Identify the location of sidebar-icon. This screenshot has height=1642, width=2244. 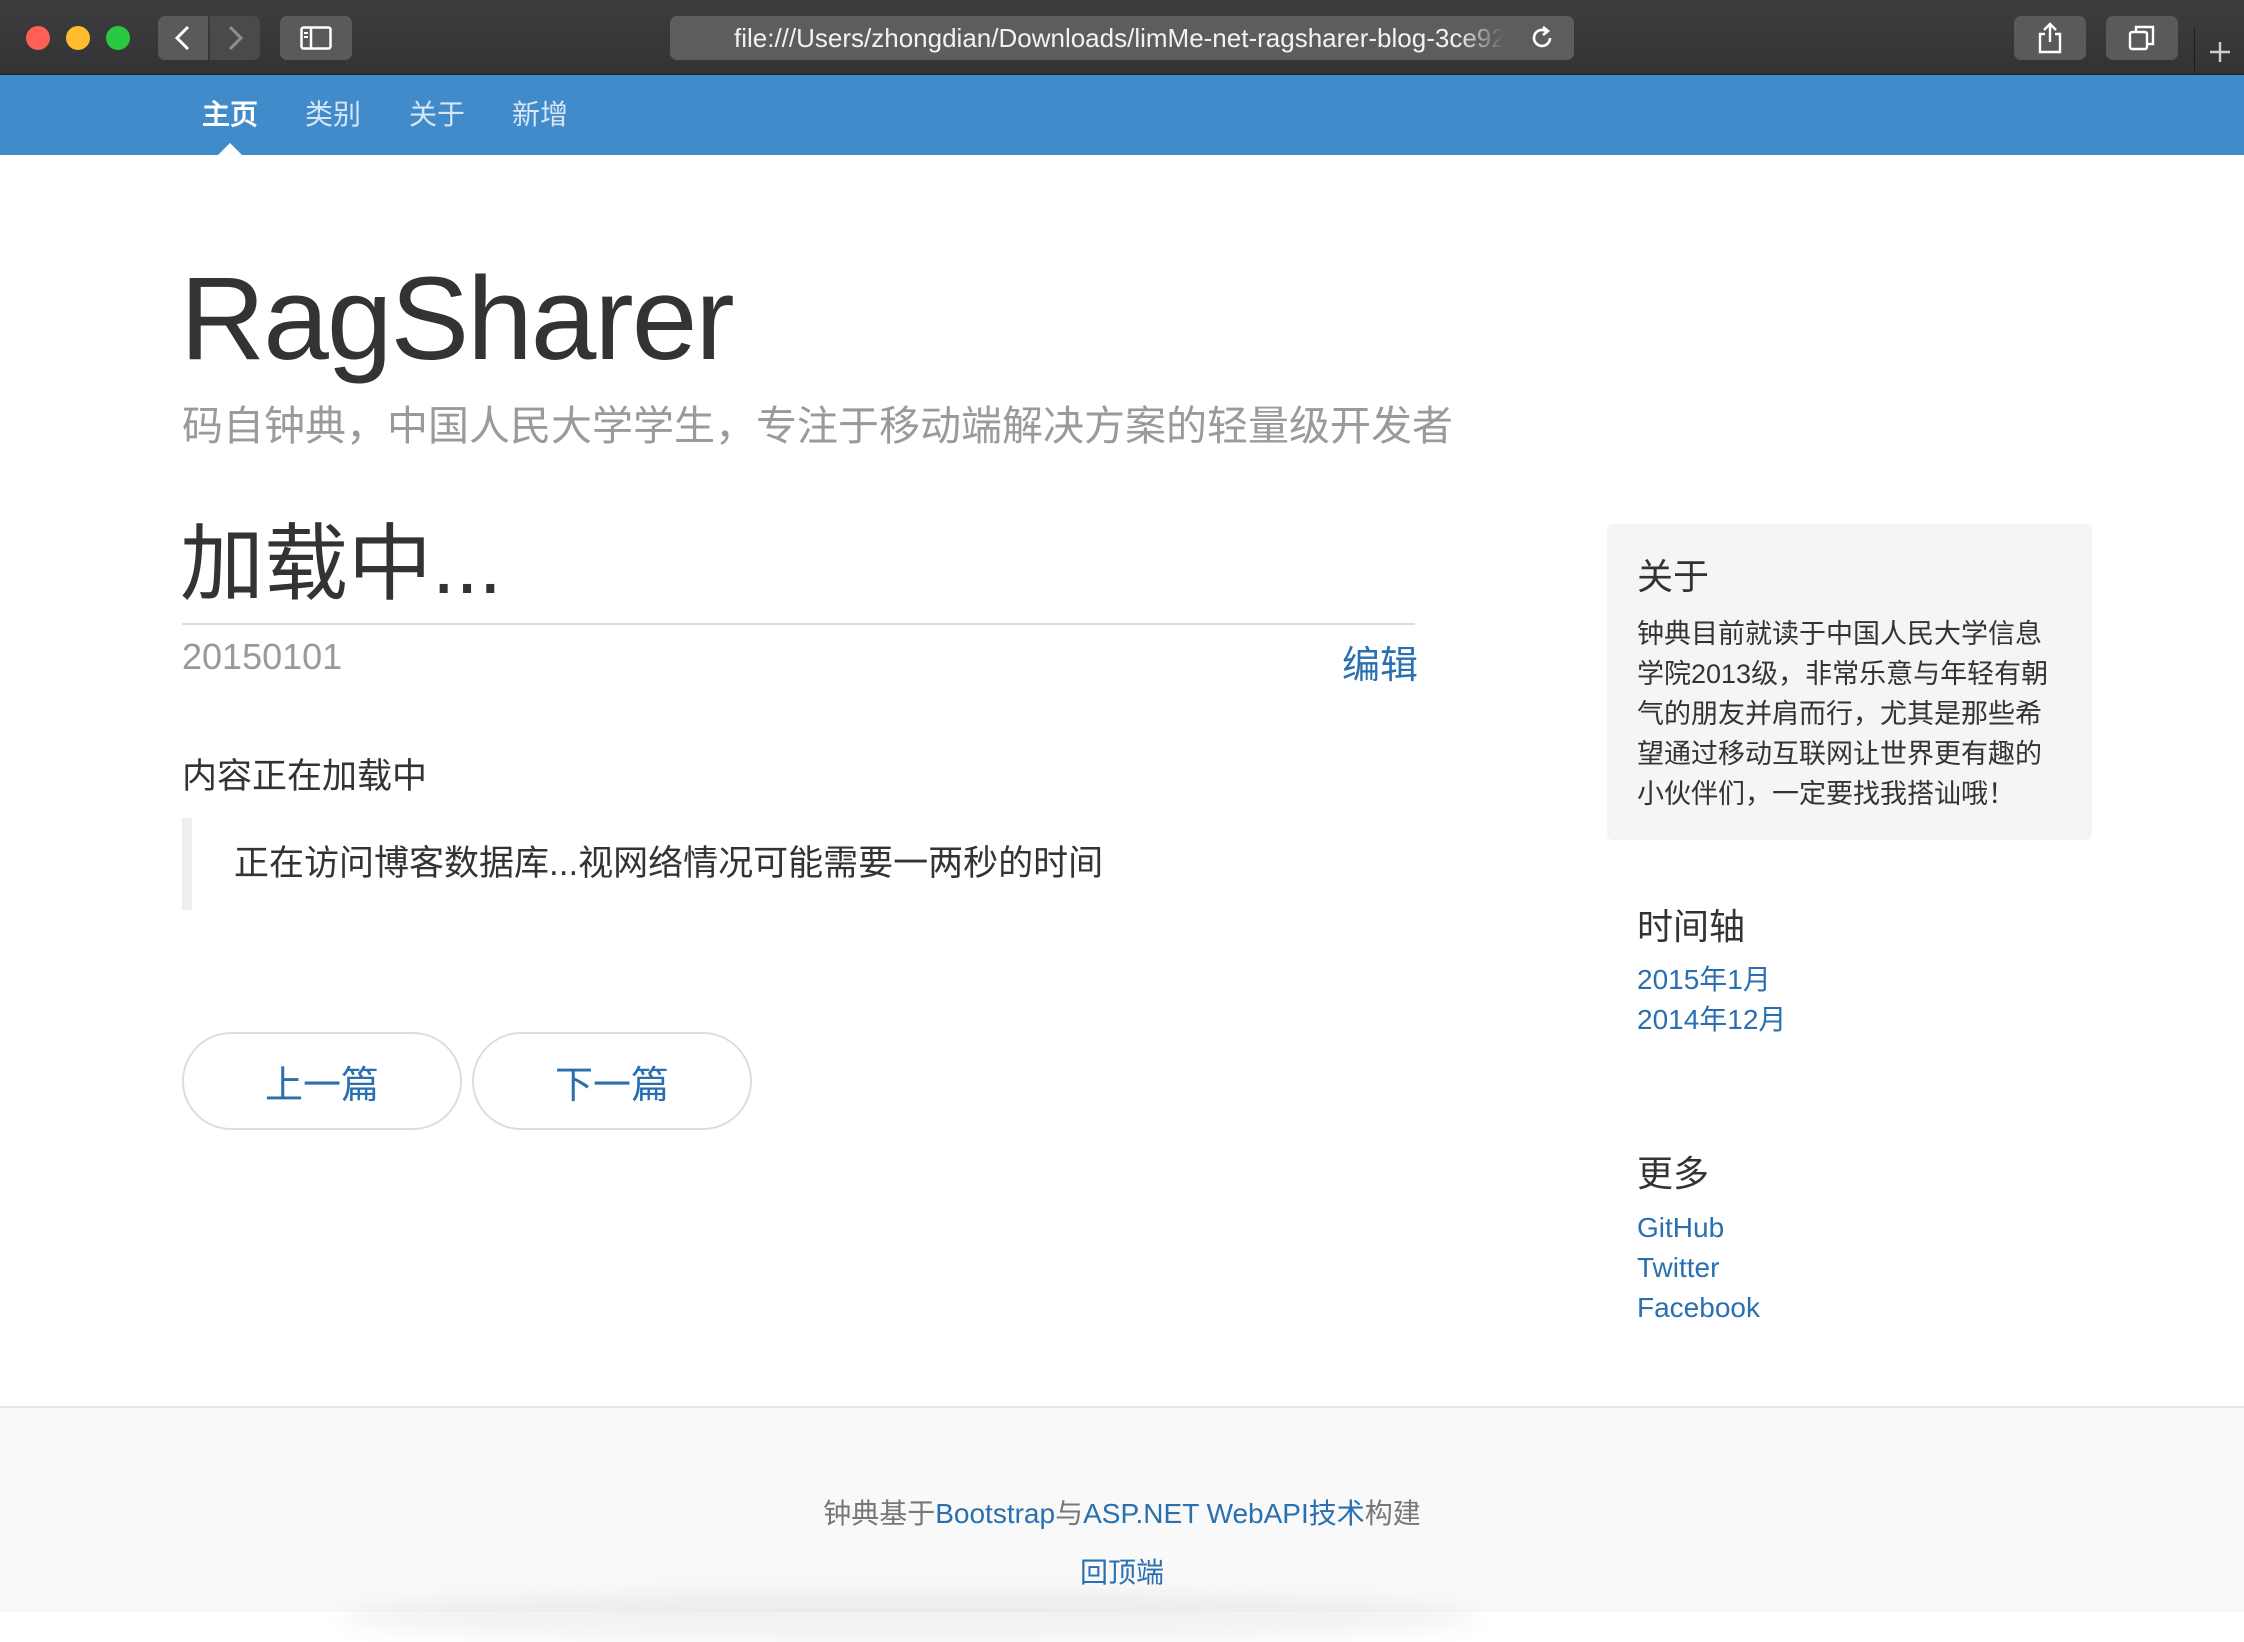
(316, 38).